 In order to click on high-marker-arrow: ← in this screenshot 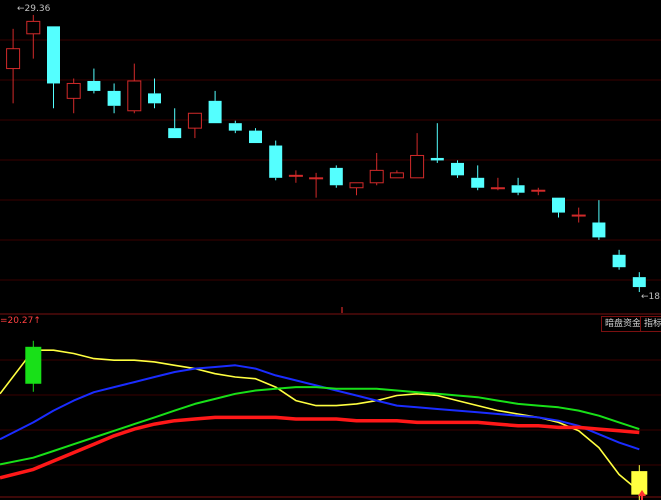, I will do `click(21, 9)`.